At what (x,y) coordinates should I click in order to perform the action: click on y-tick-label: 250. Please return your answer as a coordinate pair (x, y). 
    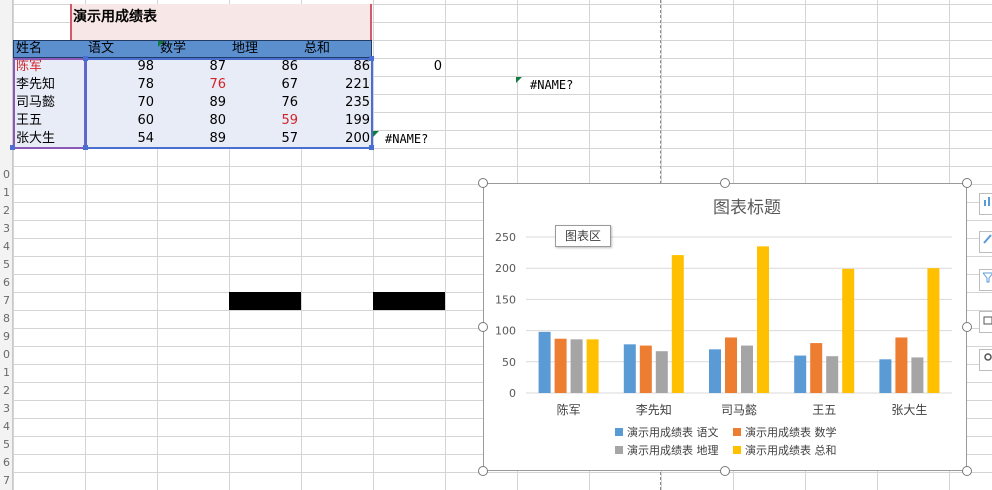
    Looking at the image, I should click on (505, 237).